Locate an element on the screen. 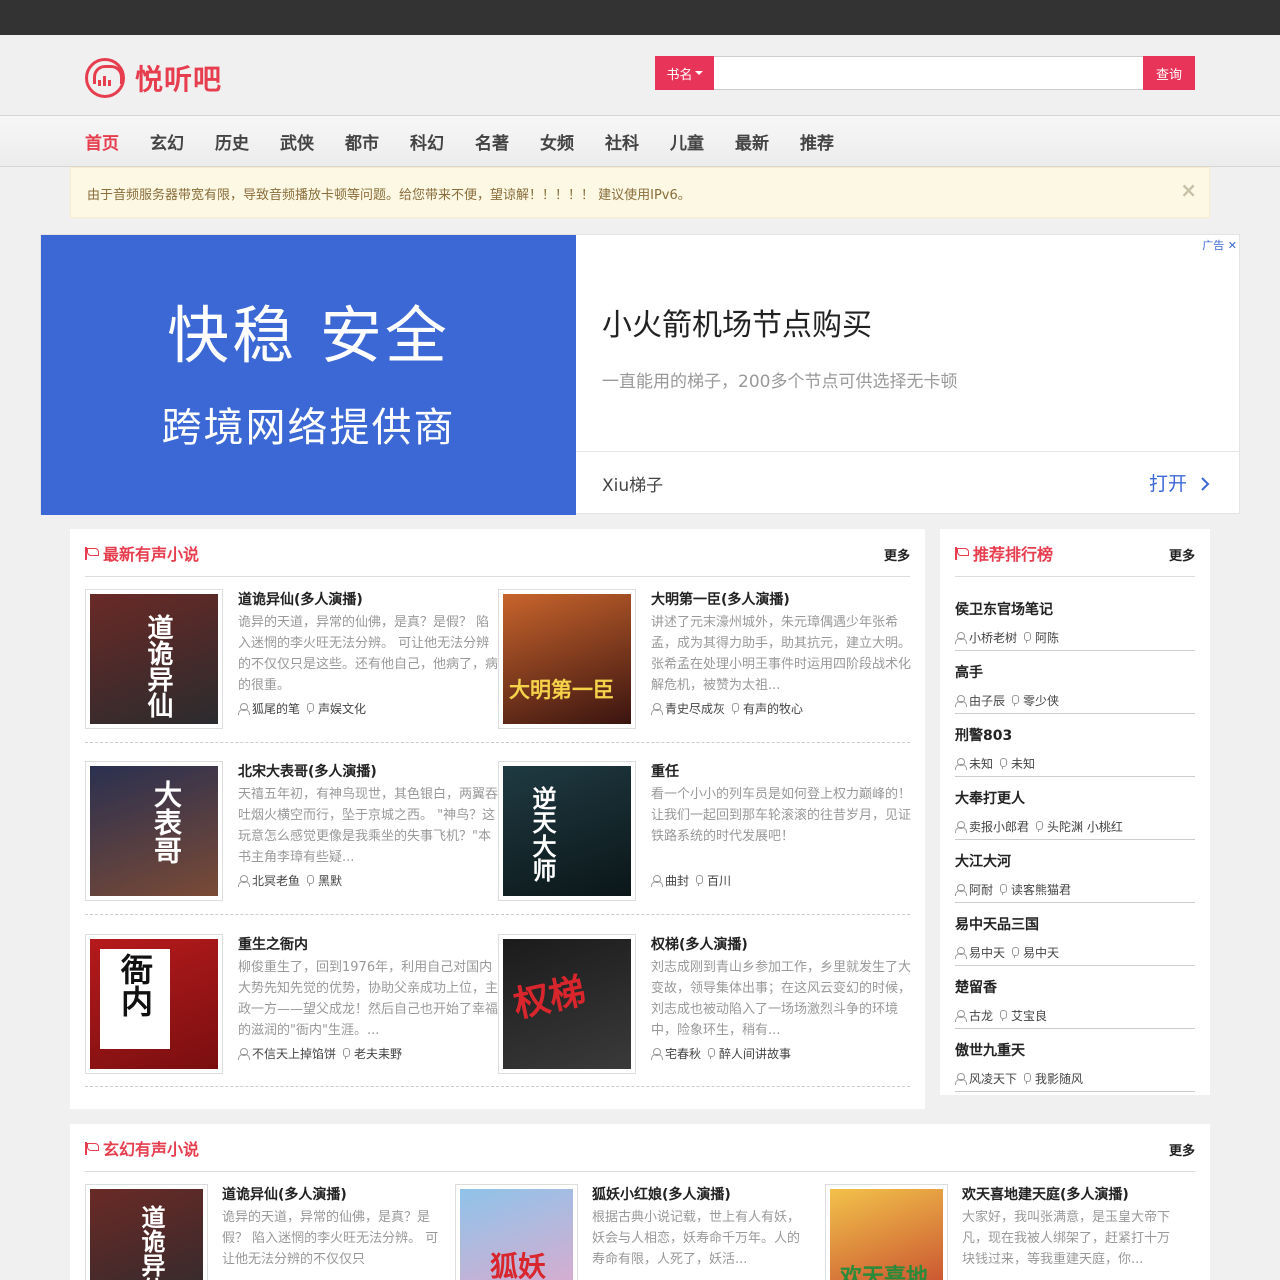 The height and width of the screenshot is (1280, 1280). rank-item: 高手由子辰 零少侠 is located at coordinates (1075, 682).